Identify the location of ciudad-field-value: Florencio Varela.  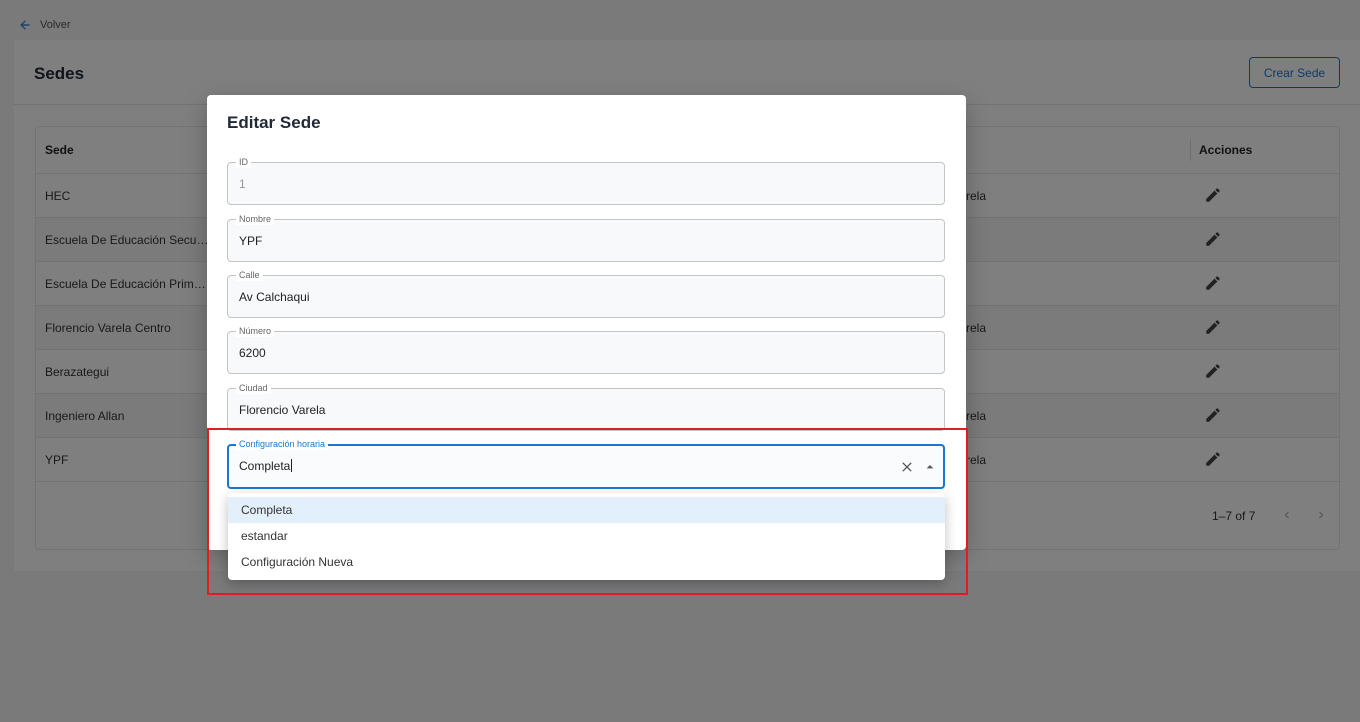
(282, 410).